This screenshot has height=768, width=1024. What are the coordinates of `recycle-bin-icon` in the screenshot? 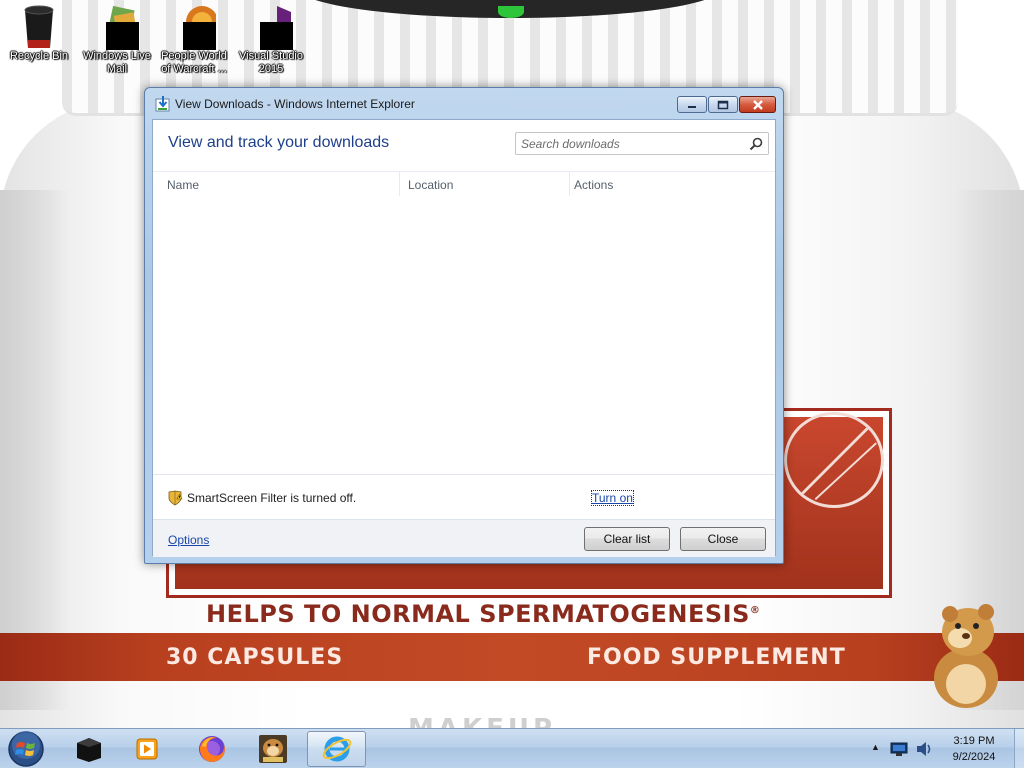 It's located at (39, 26).